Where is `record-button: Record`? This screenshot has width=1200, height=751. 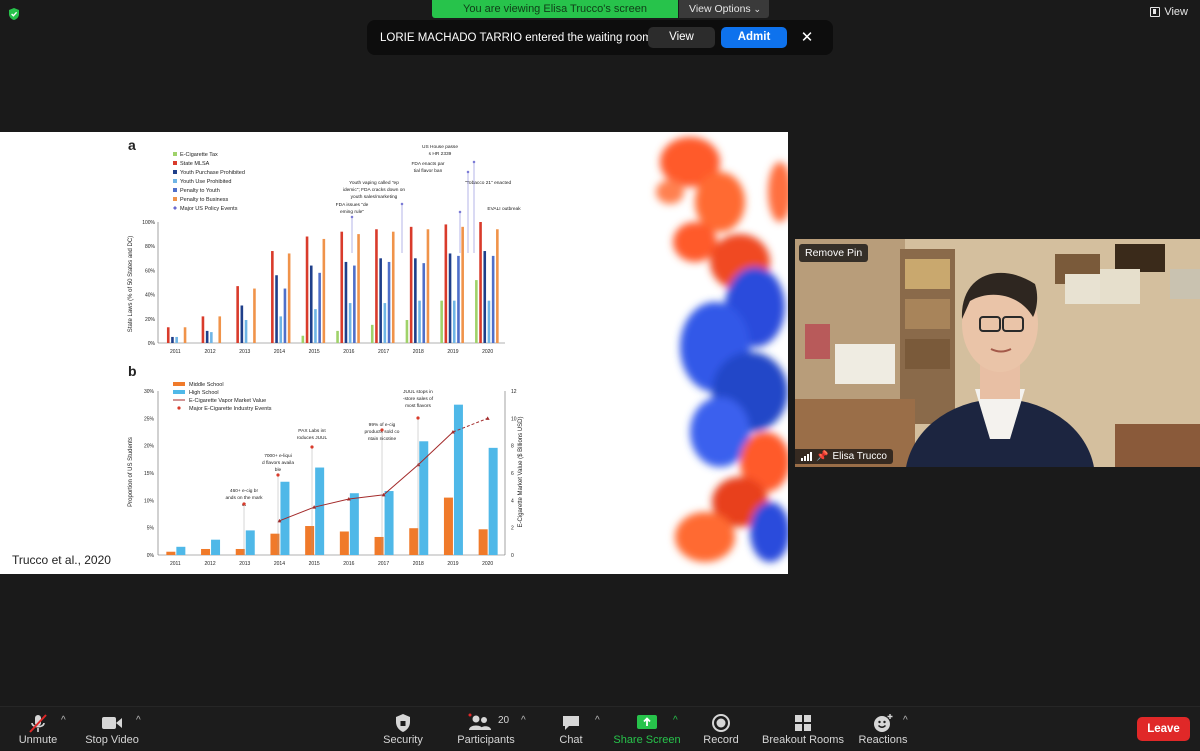
record-button: Record is located at coordinates (721, 729).